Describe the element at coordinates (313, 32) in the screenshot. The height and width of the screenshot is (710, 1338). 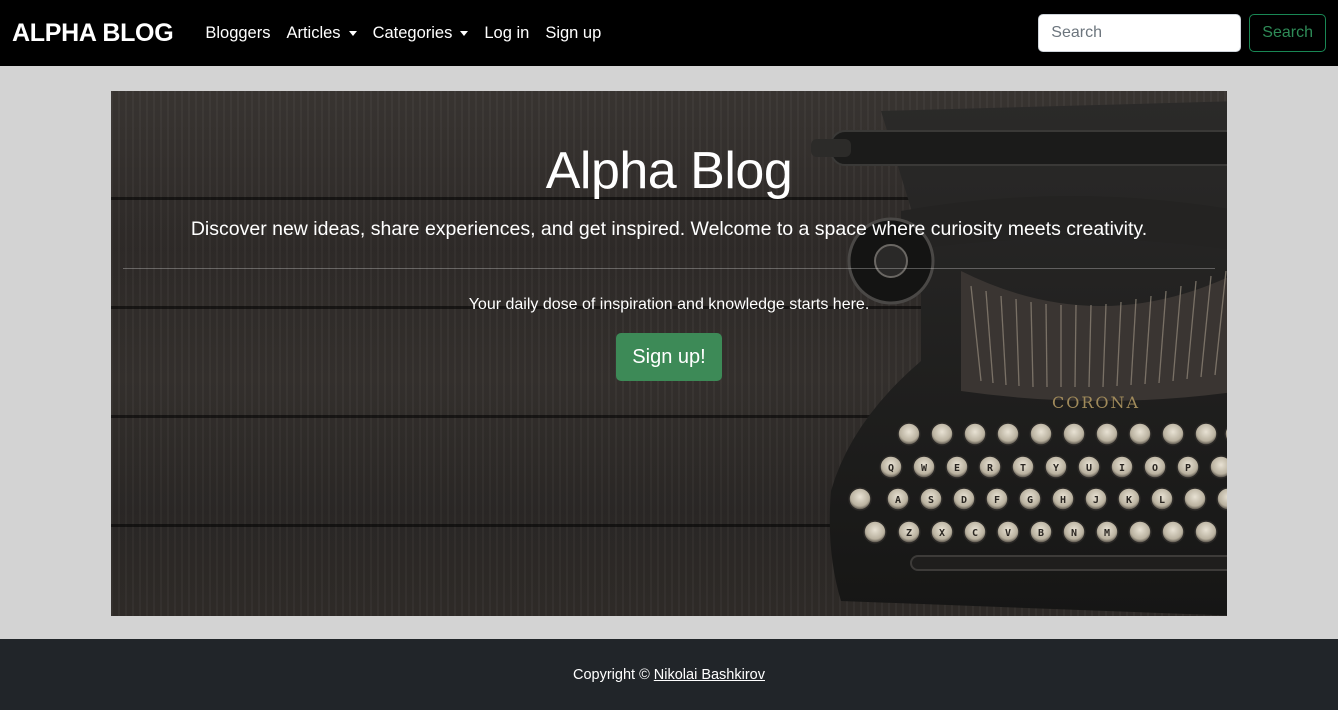
I see `nav-dropdown-articles-label: Articles` at that location.